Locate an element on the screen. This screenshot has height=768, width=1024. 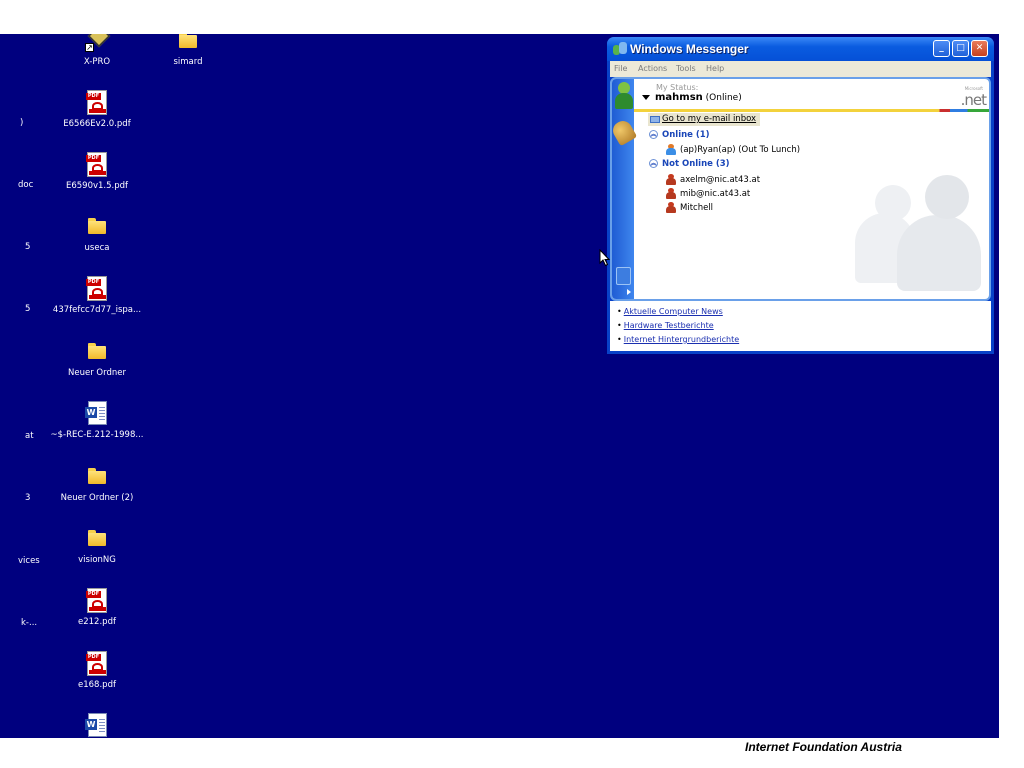
desktop-icon-e168: PDF e168.pdf is located at coordinates (97, 669).